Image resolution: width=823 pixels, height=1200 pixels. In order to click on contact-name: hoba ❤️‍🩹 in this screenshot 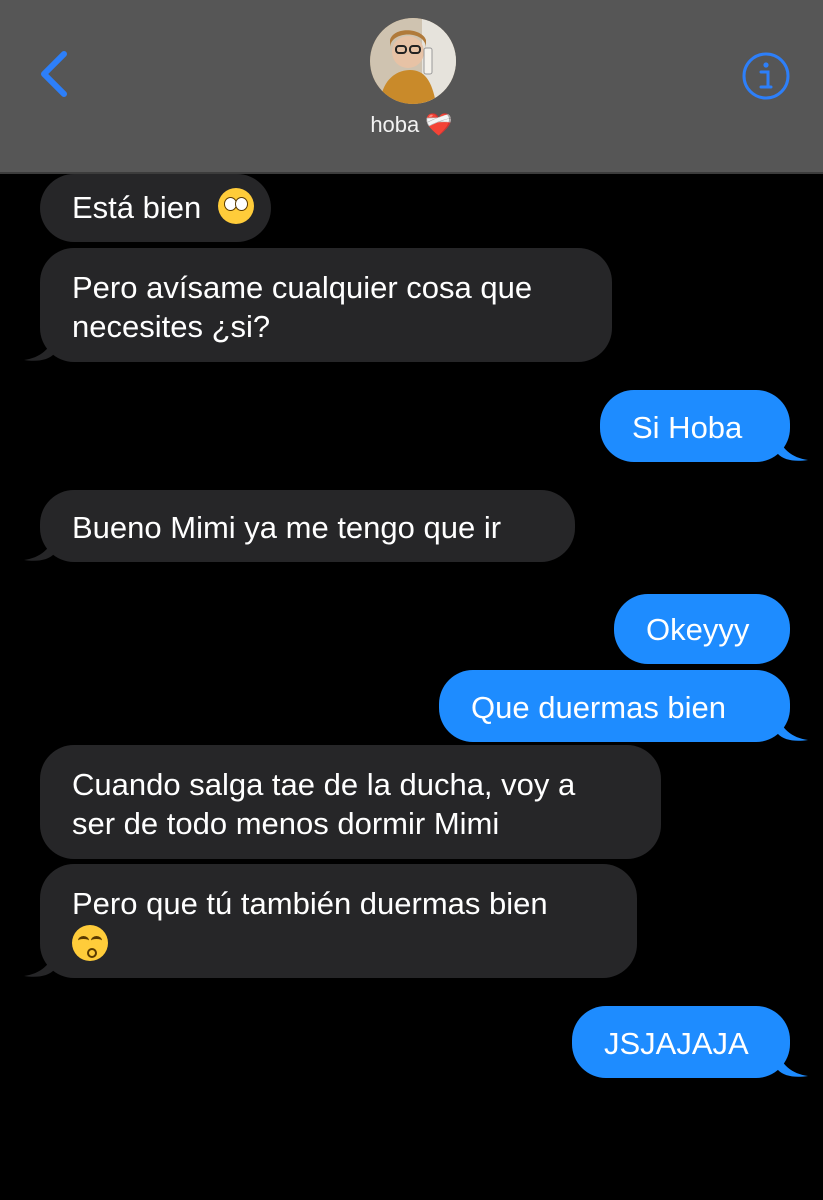, I will do `click(411, 125)`.